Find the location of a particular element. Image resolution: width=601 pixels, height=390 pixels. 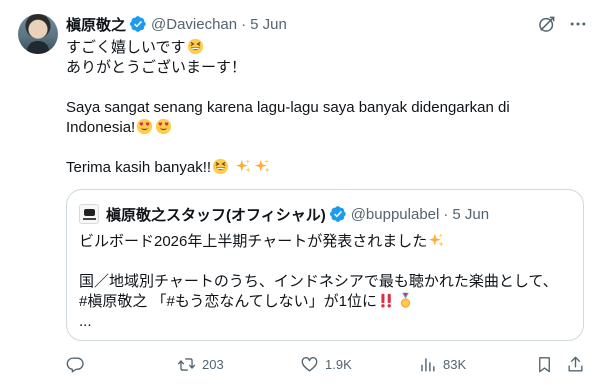

reply-icon is located at coordinates (75, 365).